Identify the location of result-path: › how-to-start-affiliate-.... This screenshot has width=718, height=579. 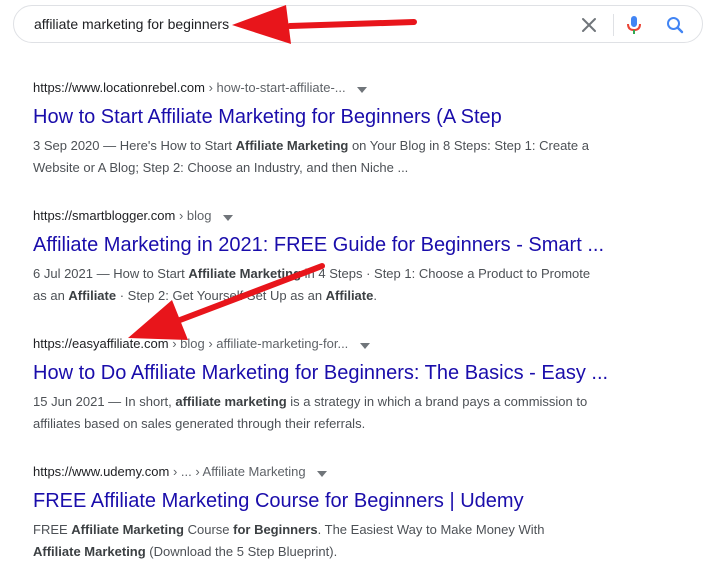
(277, 87).